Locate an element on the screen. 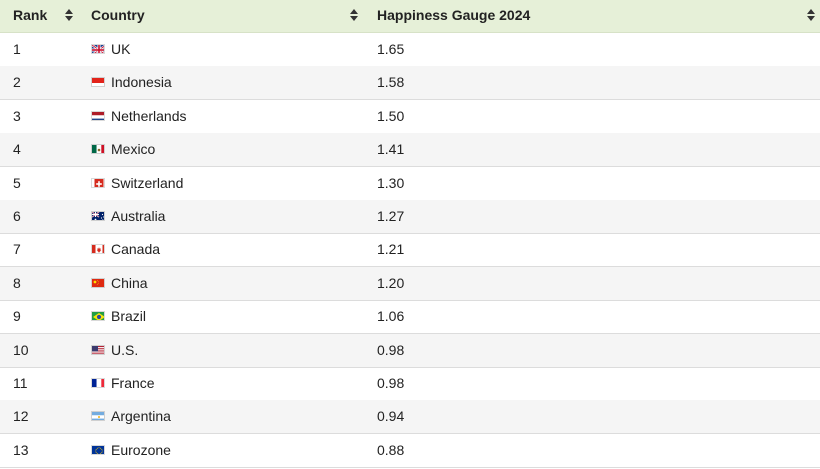  happiness-header-label: Happiness Gauge 2024 is located at coordinates (454, 15).